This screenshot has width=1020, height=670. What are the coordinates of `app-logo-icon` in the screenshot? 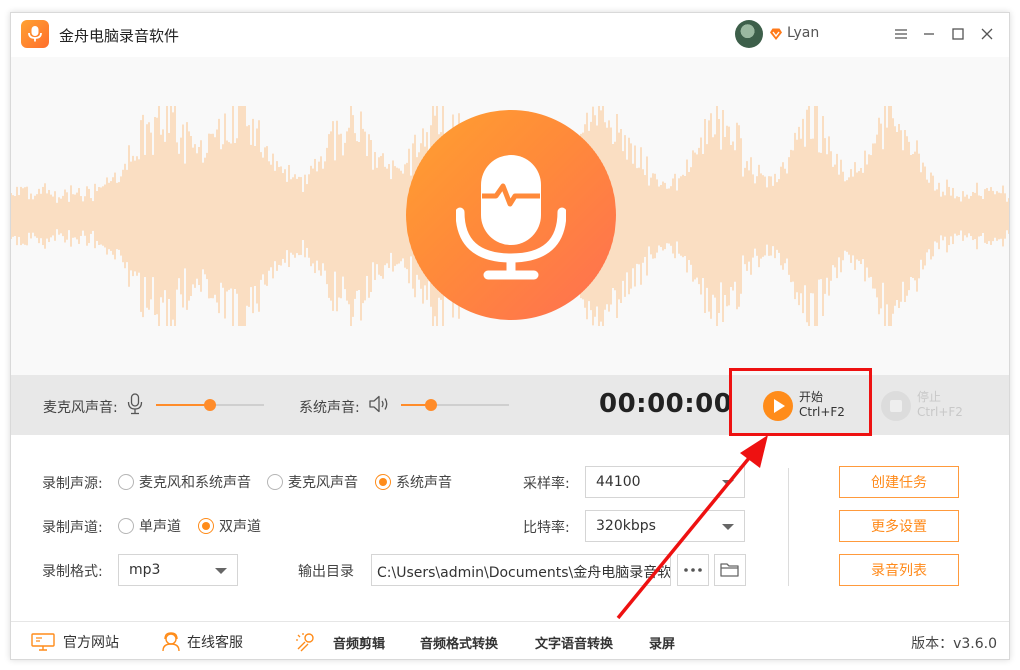 It's located at (35, 34).